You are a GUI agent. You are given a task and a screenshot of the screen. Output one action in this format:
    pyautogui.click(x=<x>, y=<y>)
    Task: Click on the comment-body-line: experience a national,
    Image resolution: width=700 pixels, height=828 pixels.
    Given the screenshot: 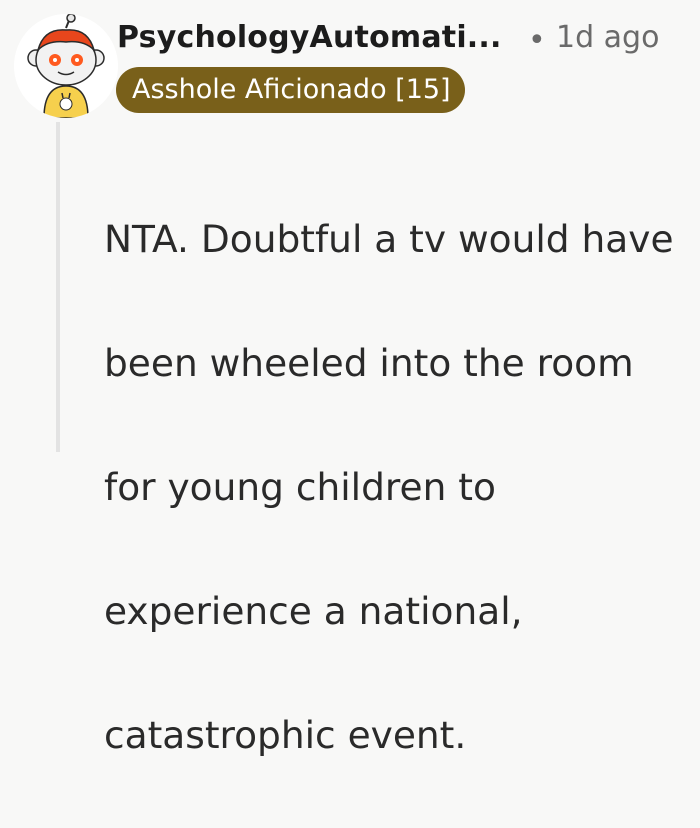 What is the action you would take?
    pyautogui.click(x=313, y=611)
    